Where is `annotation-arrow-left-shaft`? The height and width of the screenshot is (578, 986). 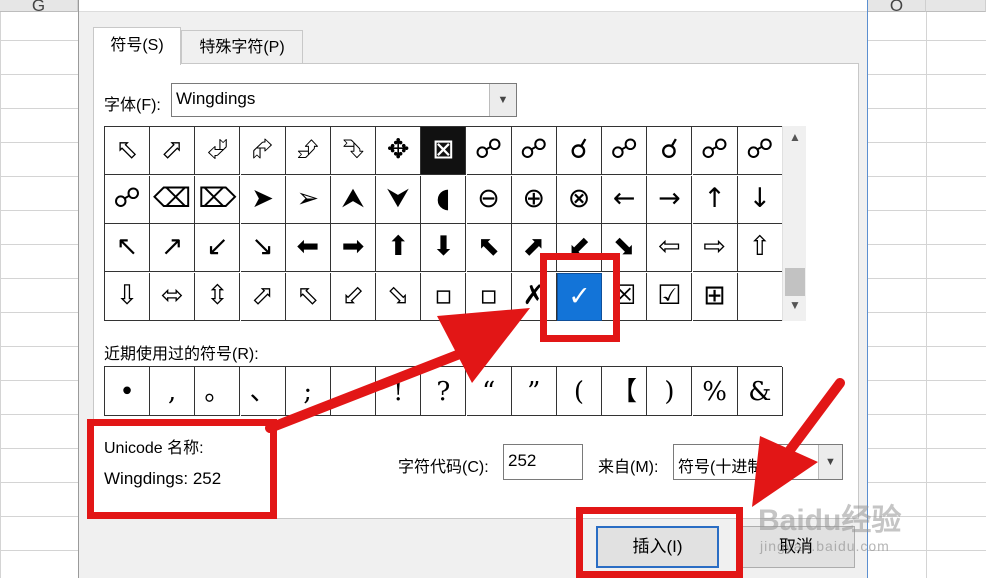
annotation-arrow-left-shaft is located at coordinates (370, 389).